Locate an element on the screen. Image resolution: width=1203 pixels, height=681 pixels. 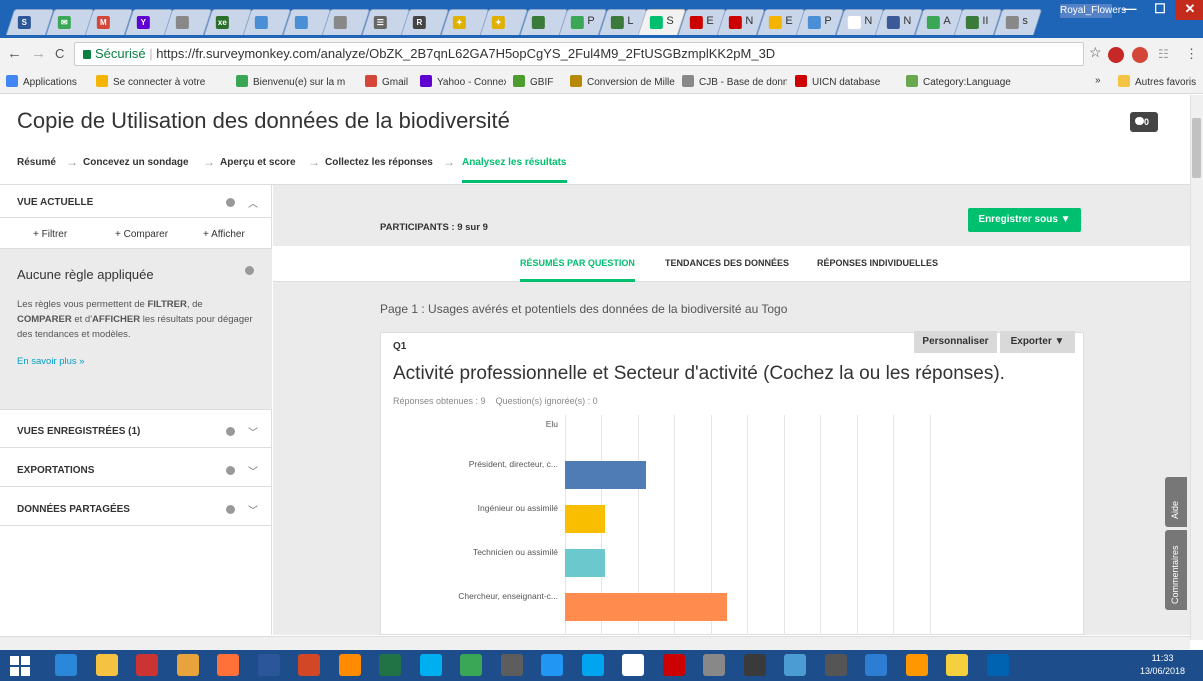
bookmarks-more: » is located at coordinates (1098, 80).